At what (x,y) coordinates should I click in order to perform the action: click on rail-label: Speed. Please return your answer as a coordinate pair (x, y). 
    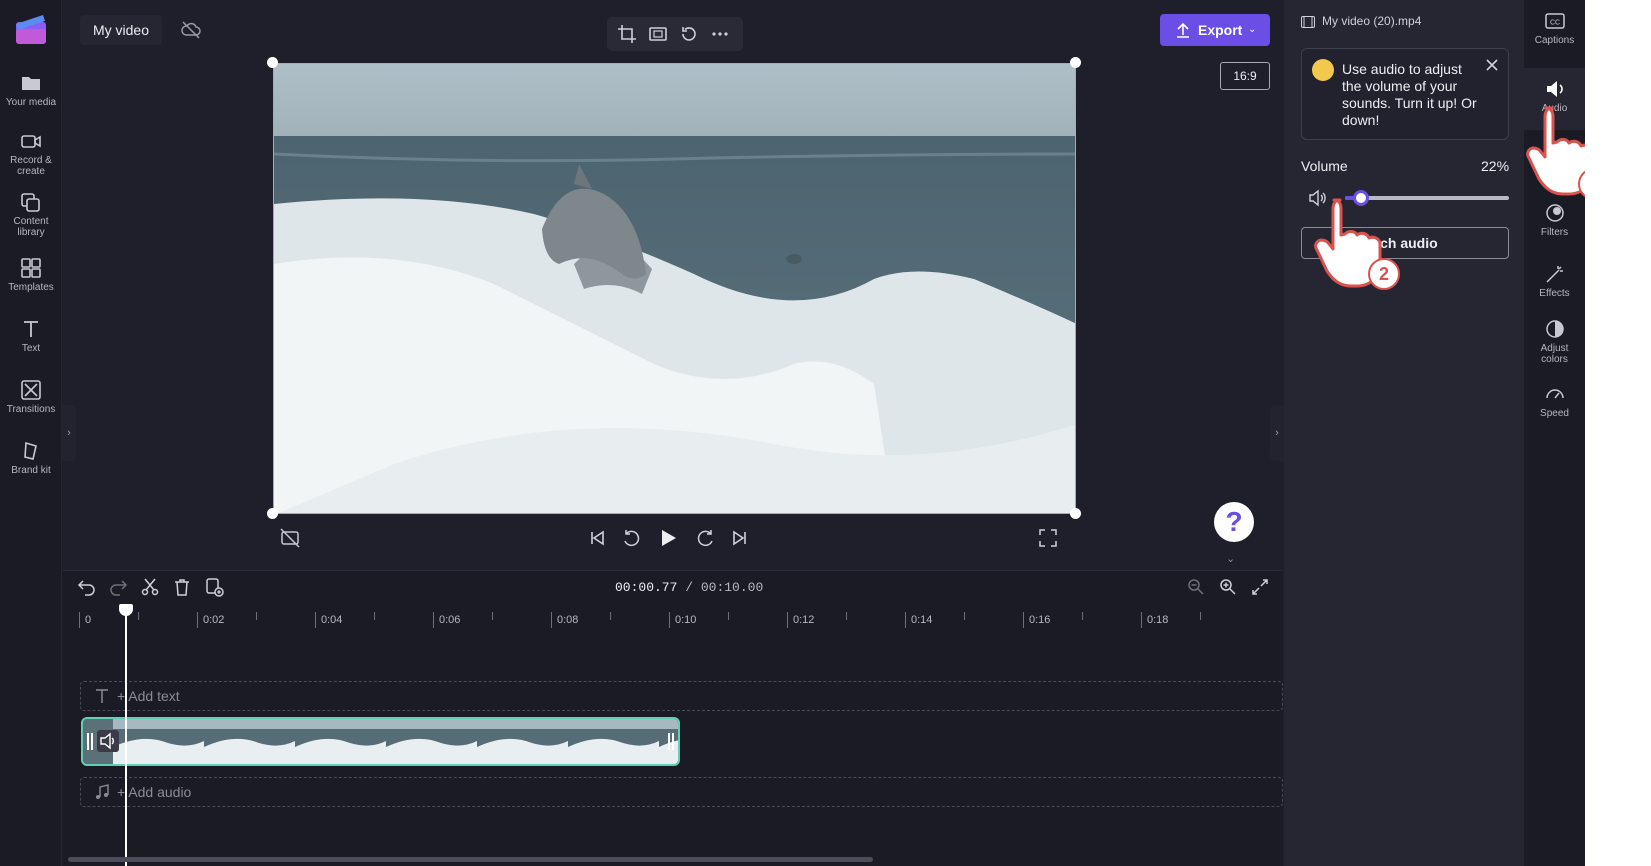
    Looking at the image, I should click on (1554, 413).